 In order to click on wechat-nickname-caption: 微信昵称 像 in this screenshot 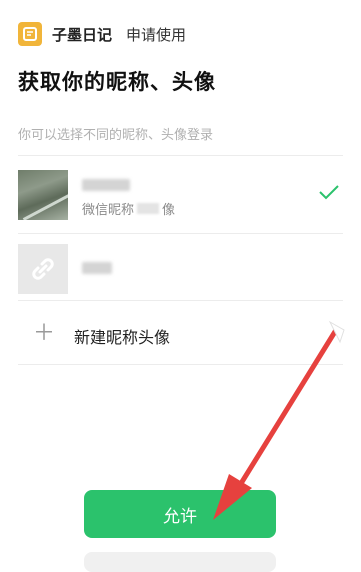, I will do `click(128, 208)`.